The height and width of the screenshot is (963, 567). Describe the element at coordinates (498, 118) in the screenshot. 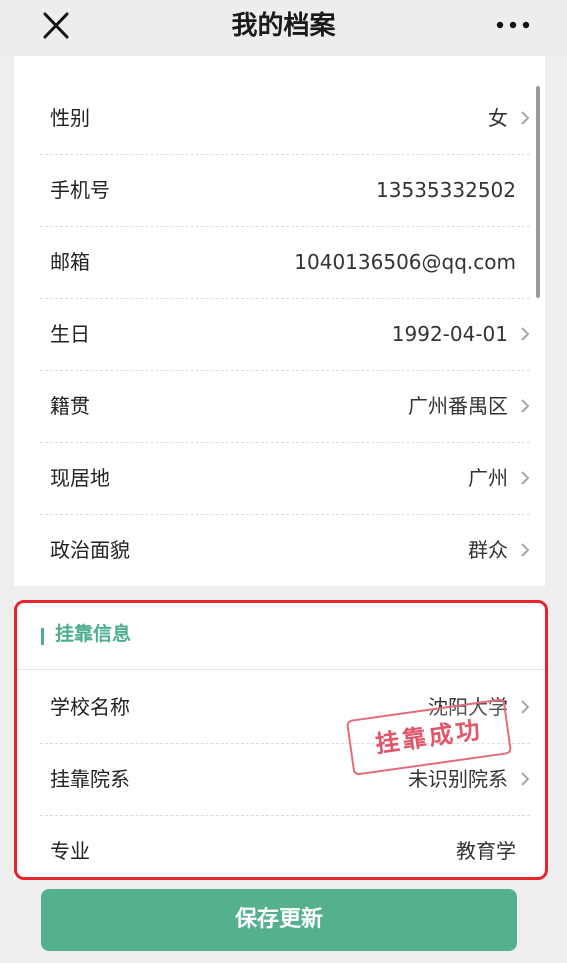

I see `row-value: 女` at that location.